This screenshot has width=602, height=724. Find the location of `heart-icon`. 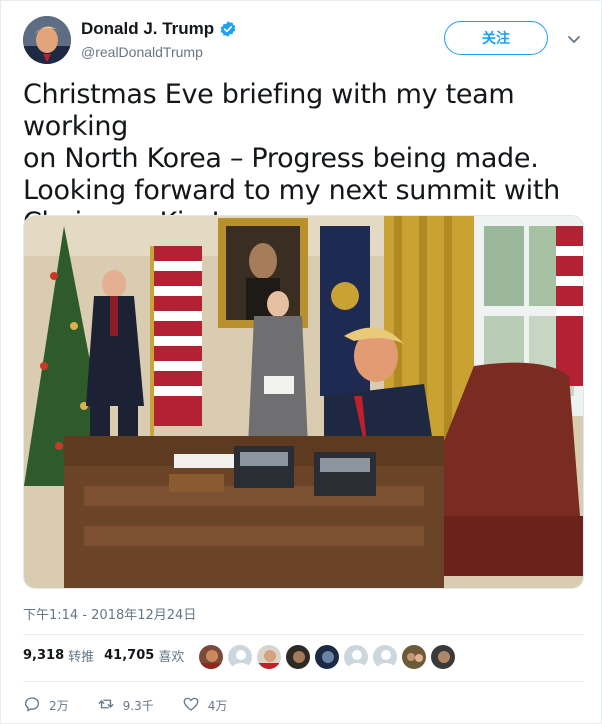

heart-icon is located at coordinates (191, 705).